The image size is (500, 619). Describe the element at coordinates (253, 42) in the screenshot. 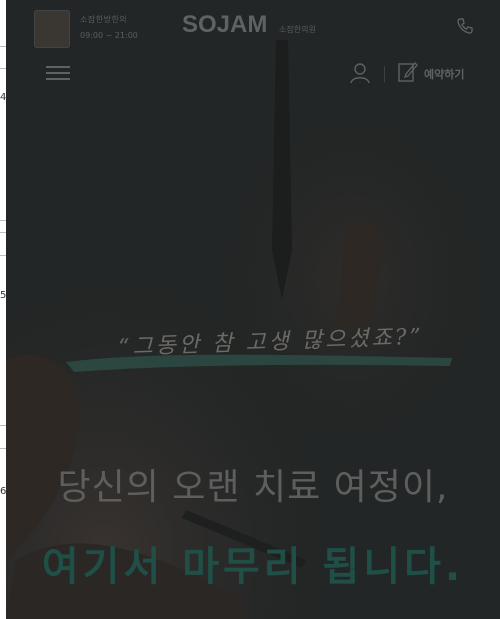

I see `site-header: 소잠한방한의 09:00 ~ 21:00 SOJAM 소잠한의원 예약하기` at that location.